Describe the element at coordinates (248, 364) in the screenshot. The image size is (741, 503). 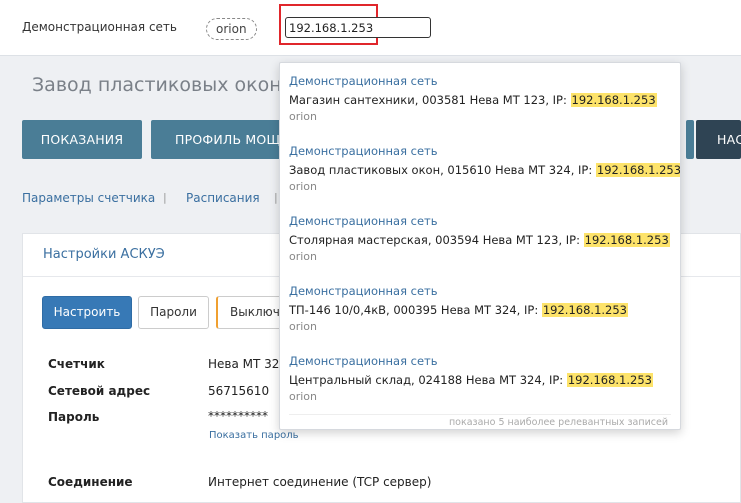
I see `field-value-meter: Нева МТ 324` at that location.